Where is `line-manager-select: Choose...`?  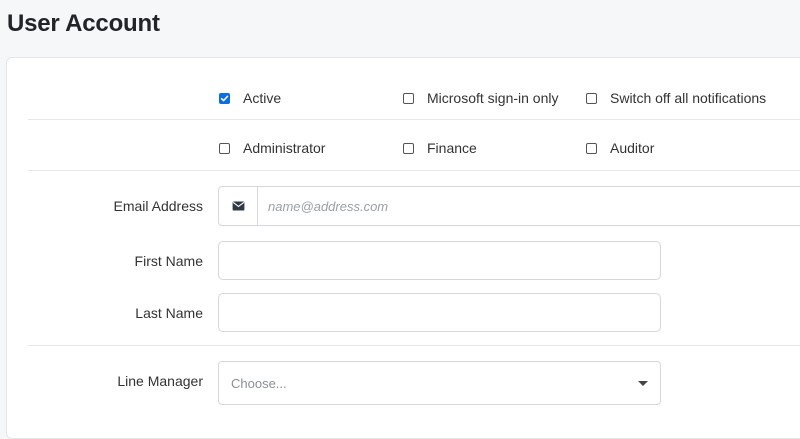
line-manager-select: Choose... is located at coordinates (439, 383).